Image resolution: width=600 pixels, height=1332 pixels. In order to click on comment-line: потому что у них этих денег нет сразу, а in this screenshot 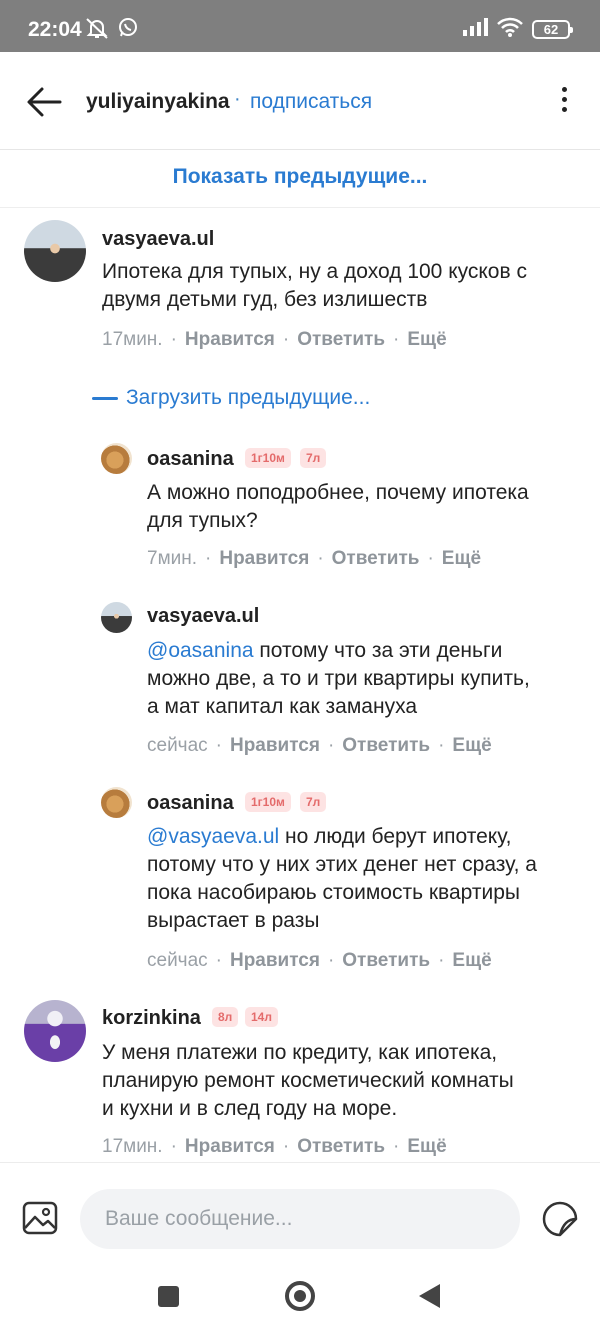, I will do `click(342, 864)`.